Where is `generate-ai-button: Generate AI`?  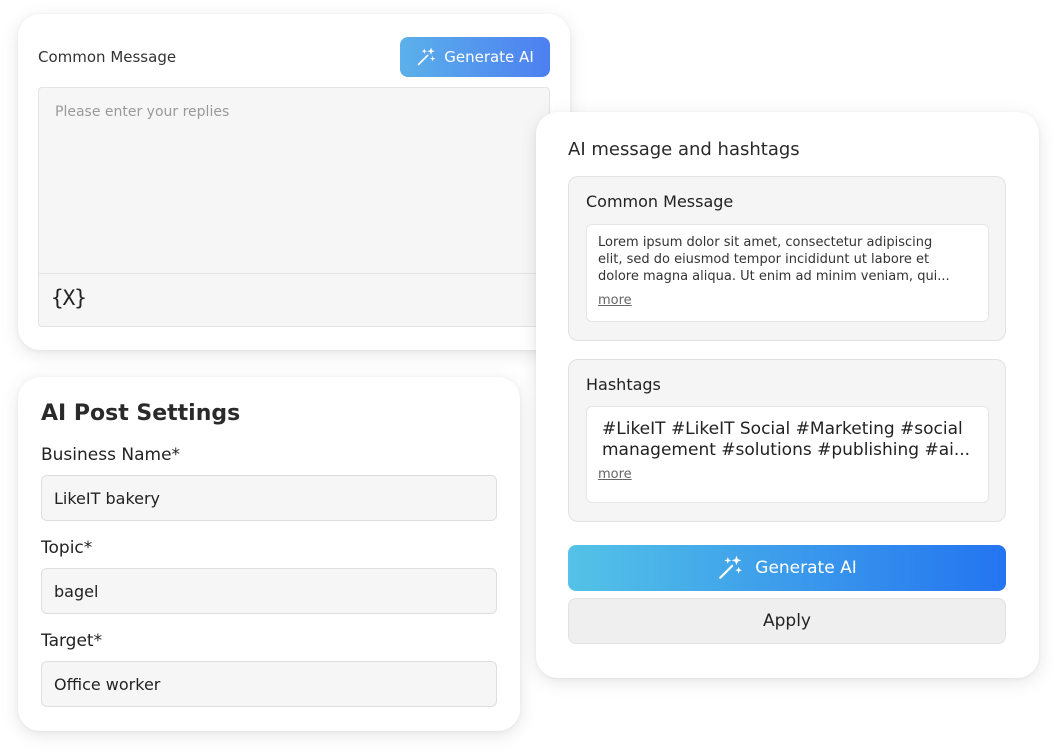
generate-ai-button: Generate AI is located at coordinates (475, 57).